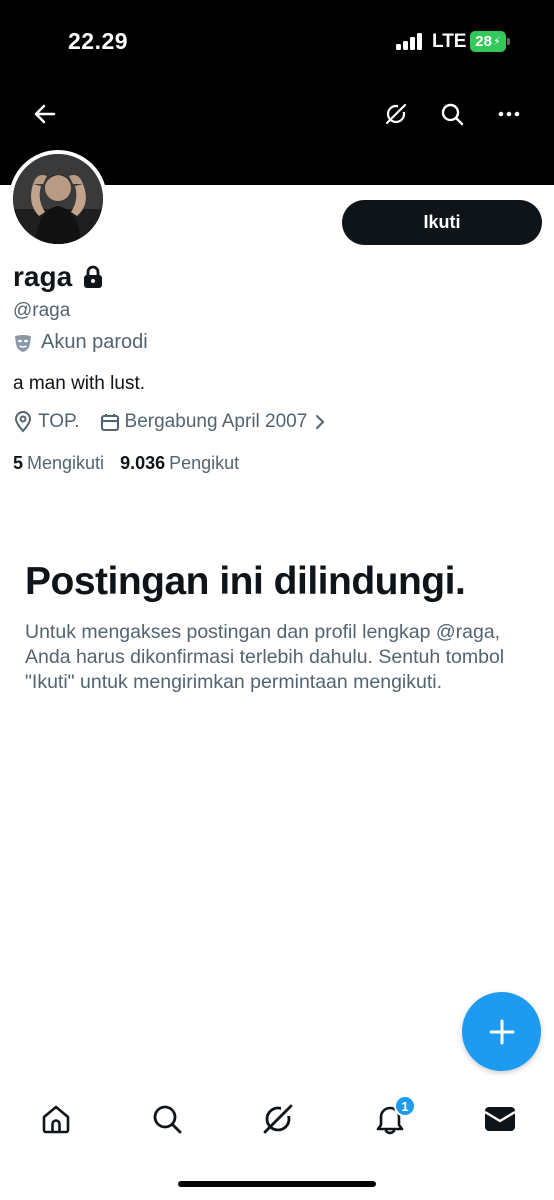 The height and width of the screenshot is (1200, 554). I want to click on home-indicator, so click(277, 1184).